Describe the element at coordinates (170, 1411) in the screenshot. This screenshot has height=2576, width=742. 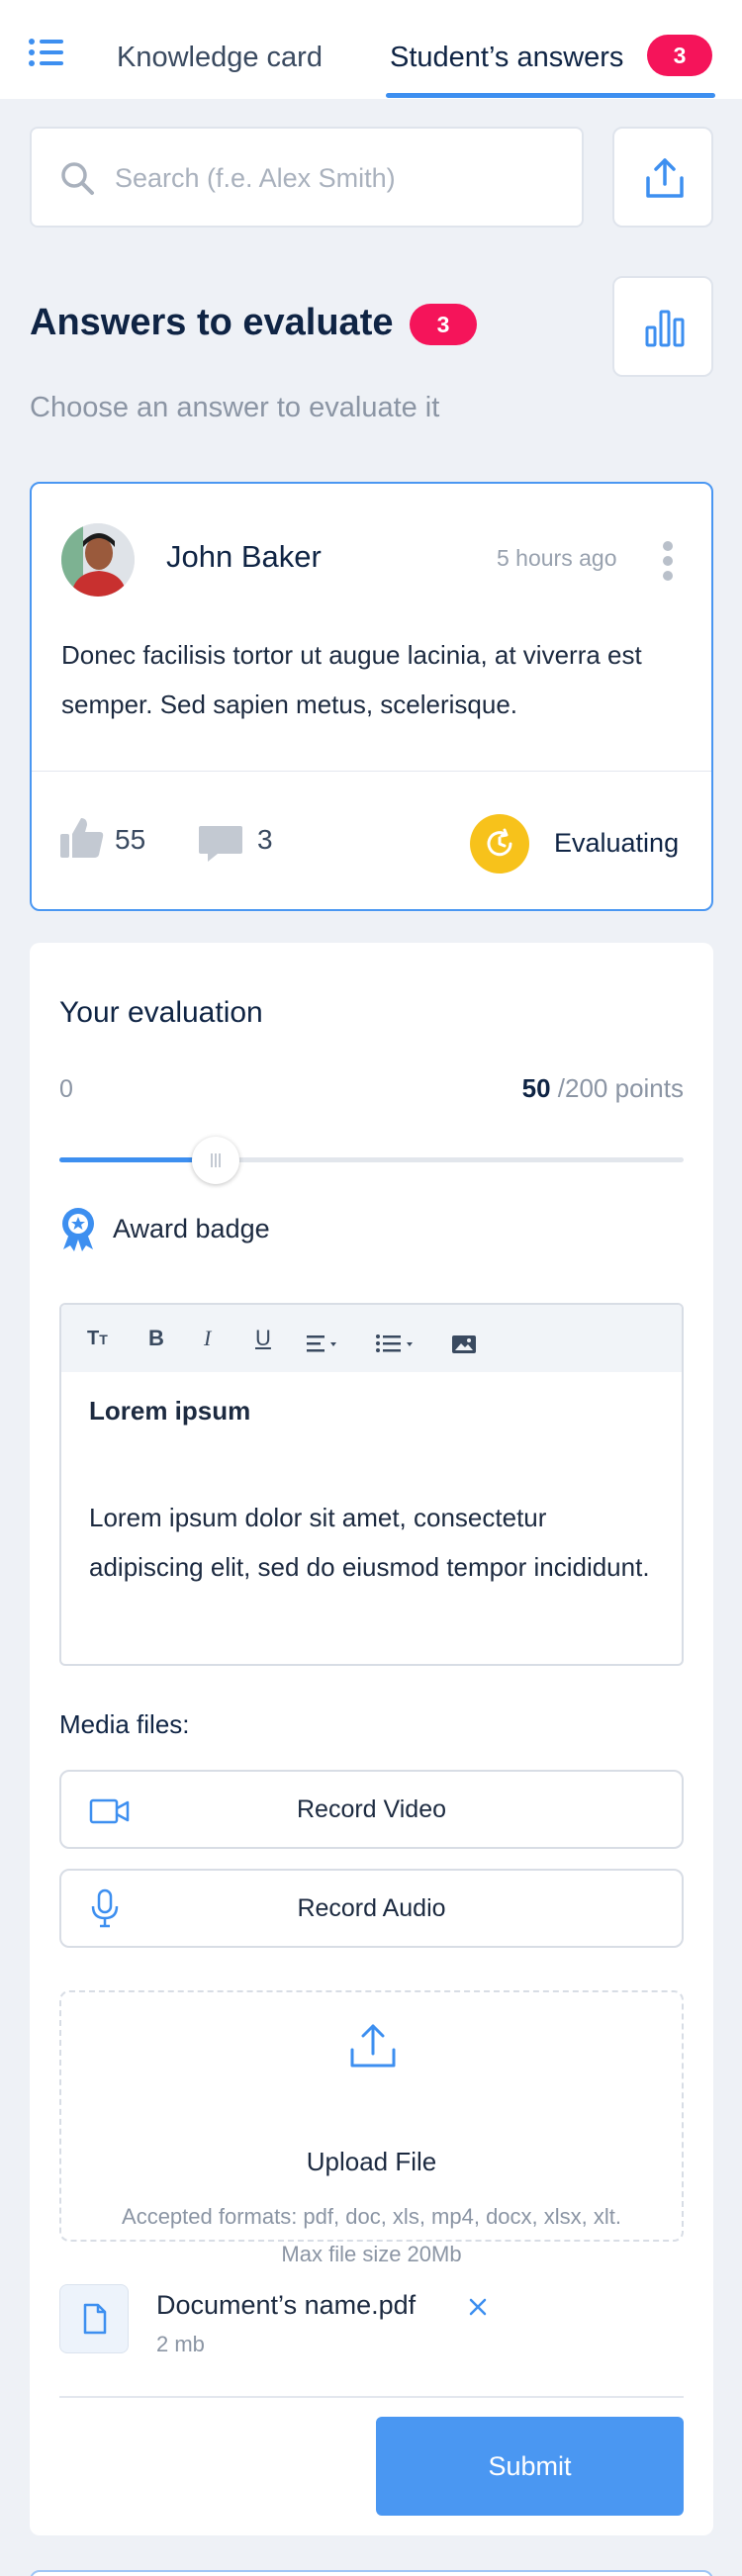
I see `editor-heading: Lorem ipsum` at that location.